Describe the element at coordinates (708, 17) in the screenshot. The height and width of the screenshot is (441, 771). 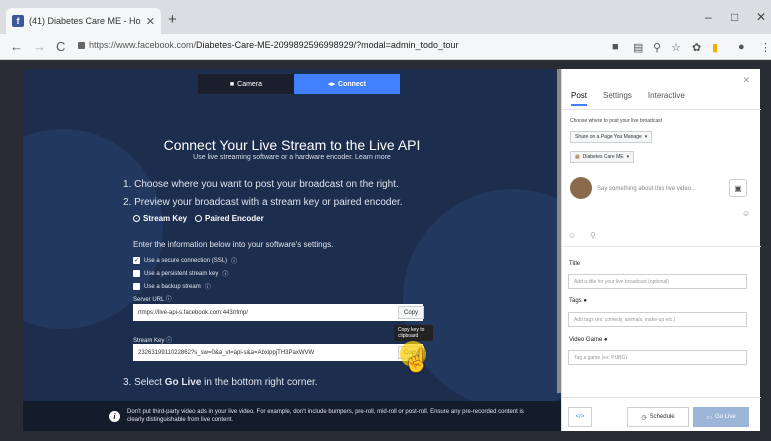
I see `minimize-button: –` at that location.